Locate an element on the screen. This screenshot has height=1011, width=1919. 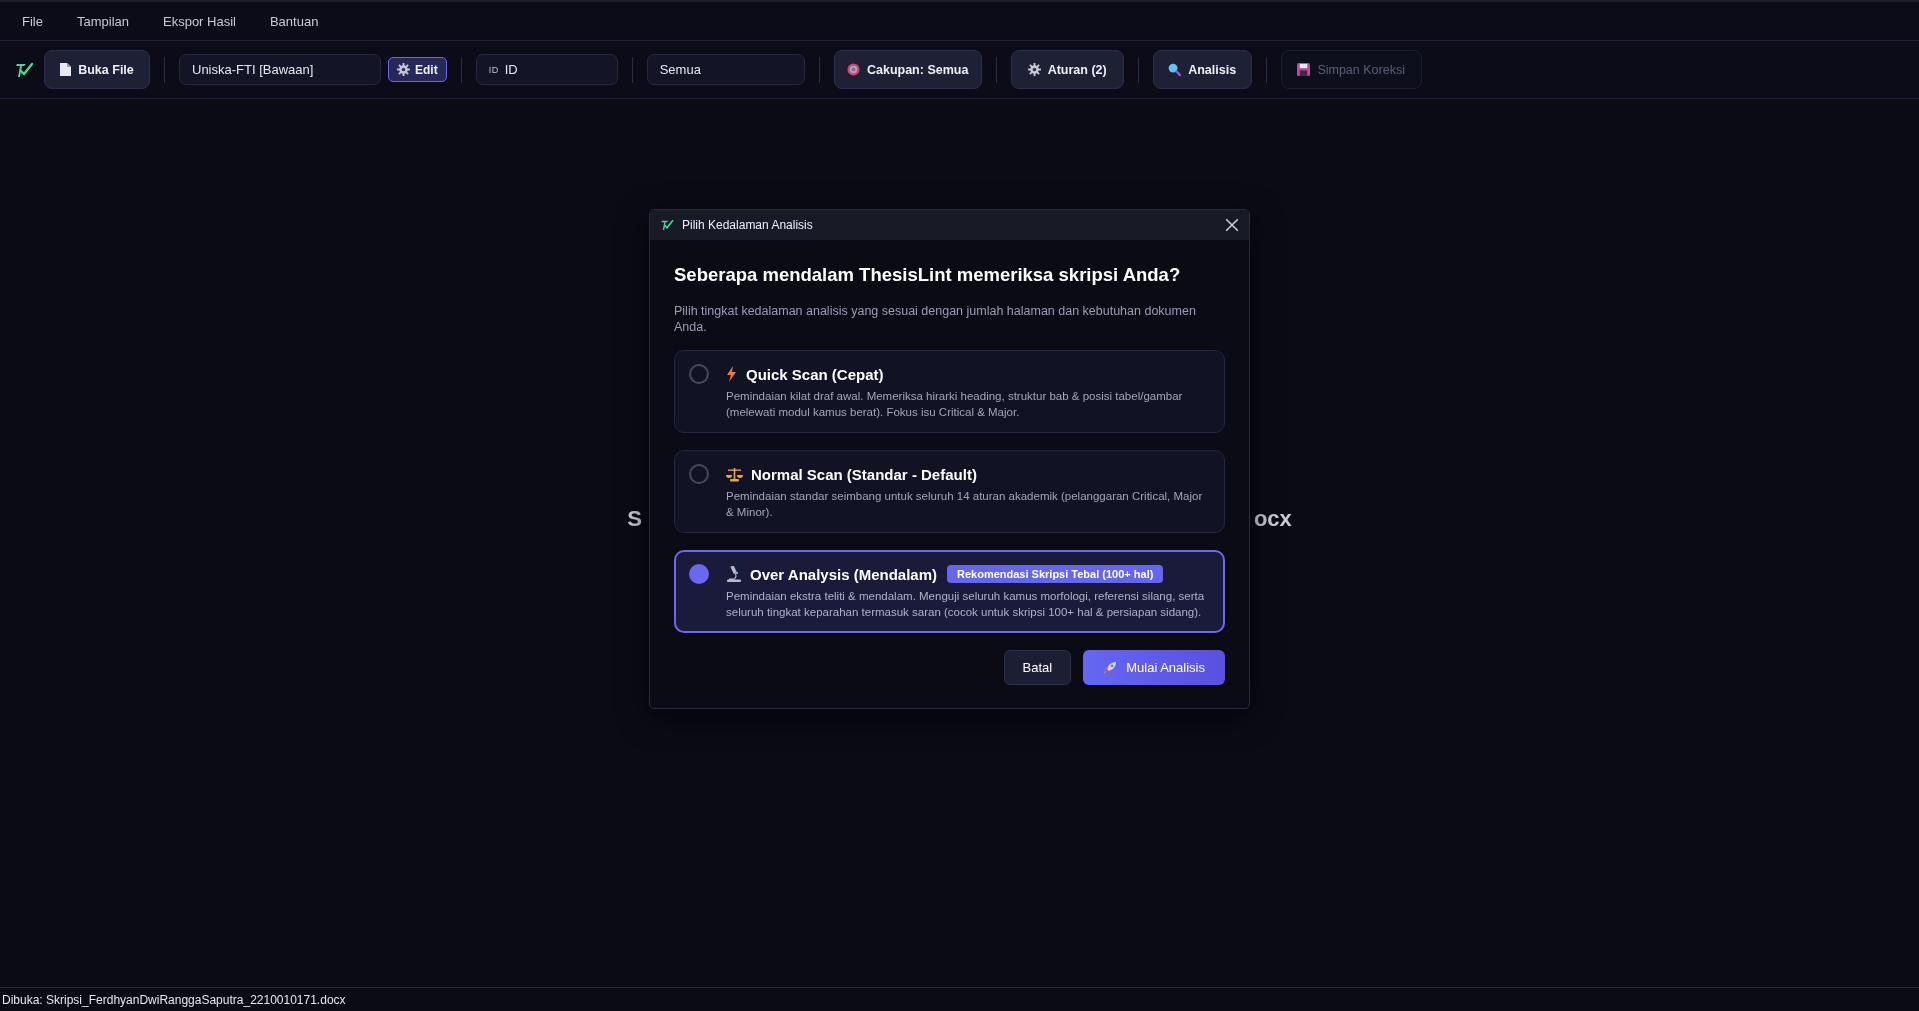
option-description: Pemindaian kilat draf awal. Memeriksa hirarki heading, struktur bab & posisi tabel/gambar (melewati modul kamus berat). Fokus isu Critical & Major. is located at coordinates (955, 404).